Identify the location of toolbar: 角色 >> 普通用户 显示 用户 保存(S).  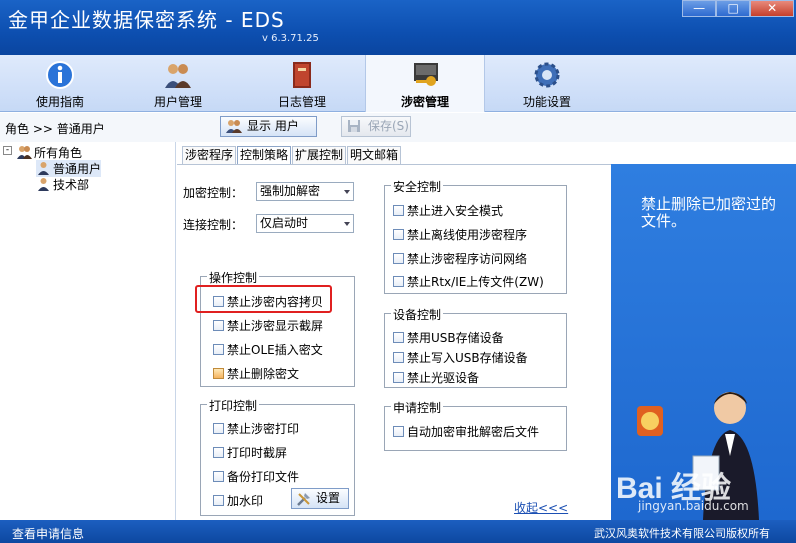
(398, 127).